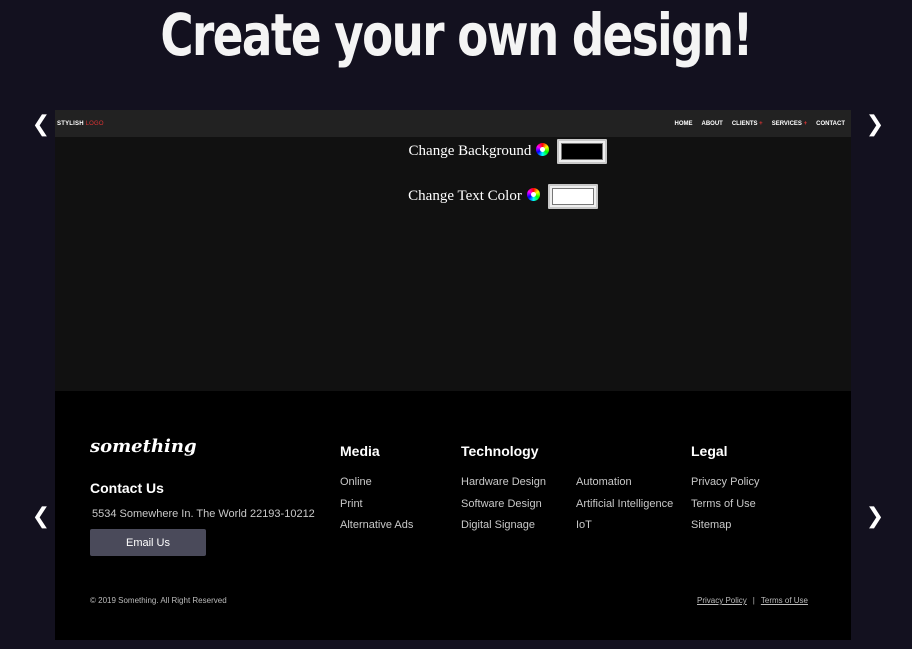 The image size is (912, 649). I want to click on footer-brand-logo: something, so click(143, 446).